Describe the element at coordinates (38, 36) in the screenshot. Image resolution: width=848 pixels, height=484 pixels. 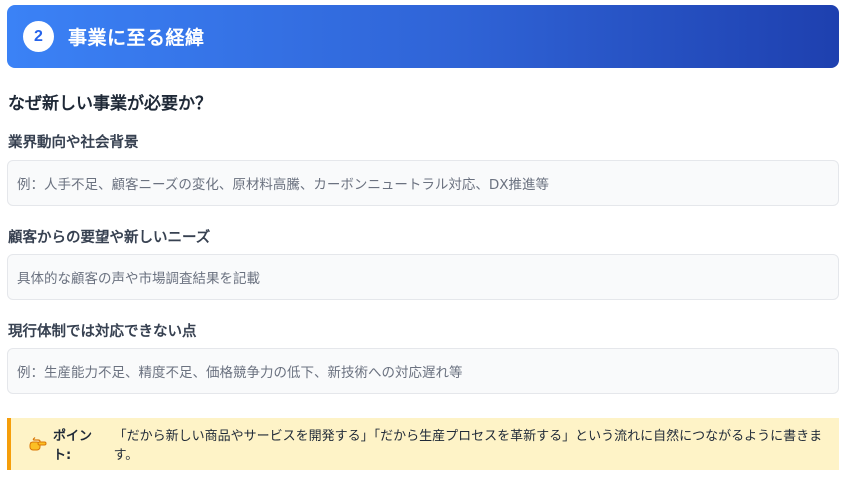
I see `step-number-badge: 2` at that location.